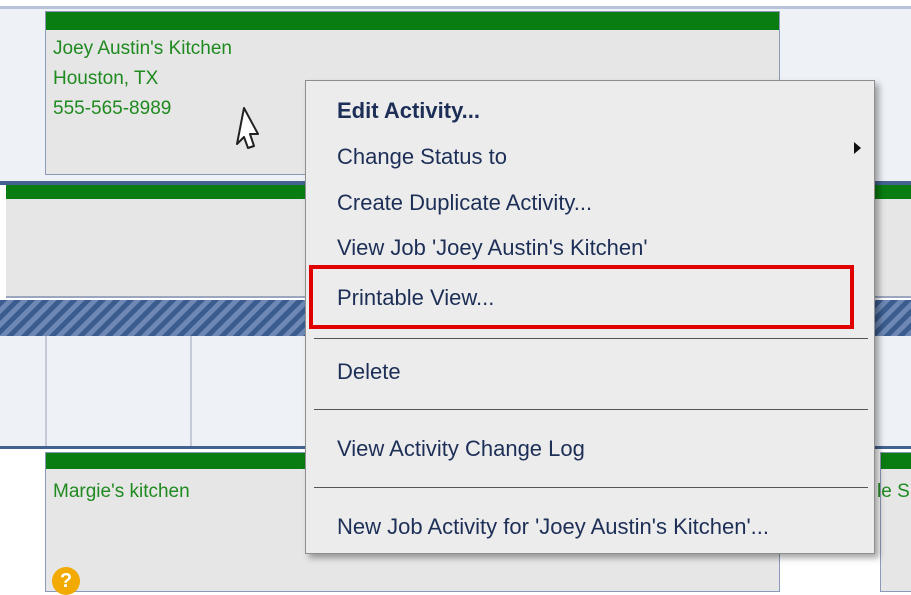  I want to click on mouse-pointer-icon, so click(247, 128).